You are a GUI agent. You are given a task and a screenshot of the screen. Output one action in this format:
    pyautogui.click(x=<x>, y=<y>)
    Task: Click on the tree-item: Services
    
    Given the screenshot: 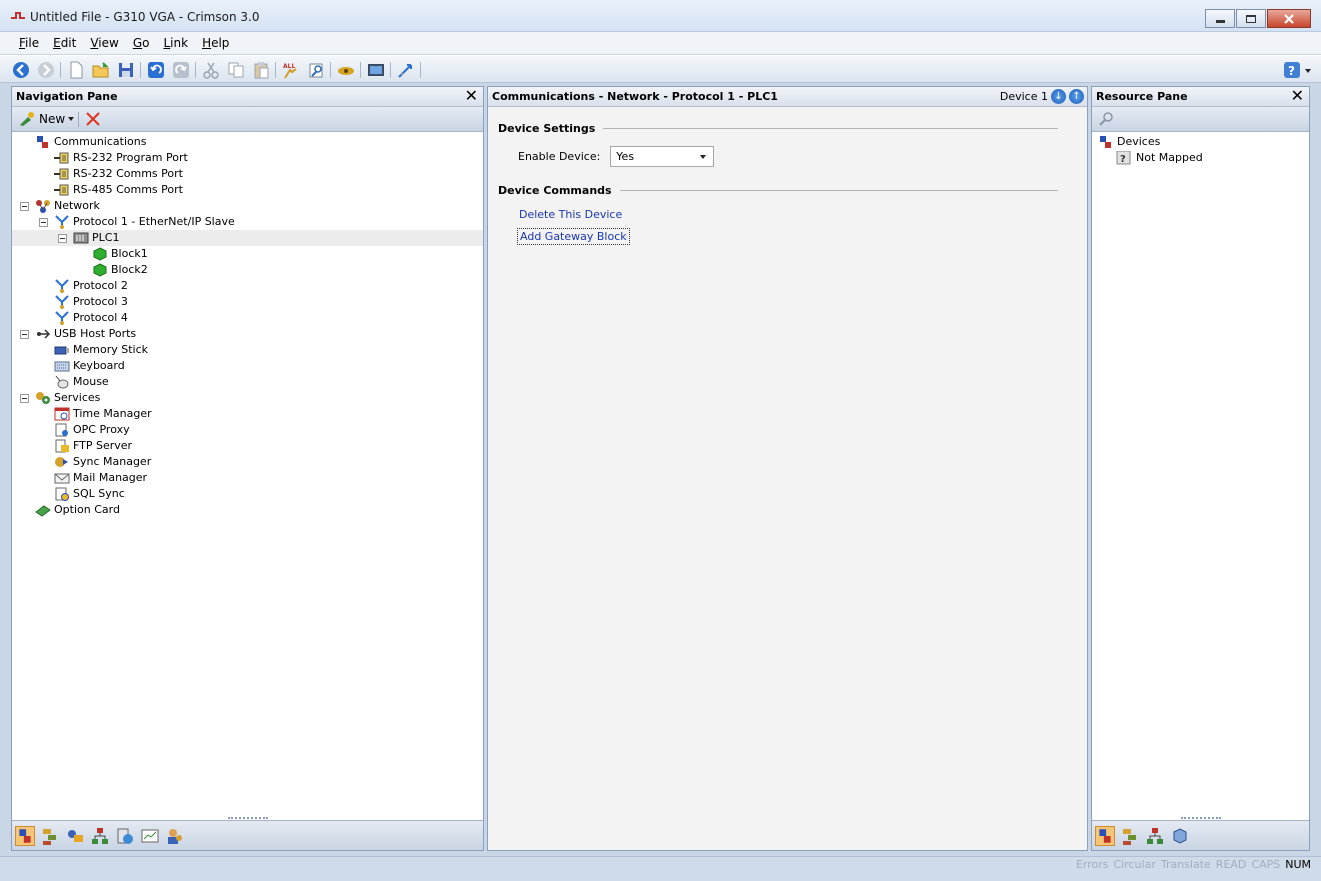 What is the action you would take?
    pyautogui.click(x=247, y=398)
    